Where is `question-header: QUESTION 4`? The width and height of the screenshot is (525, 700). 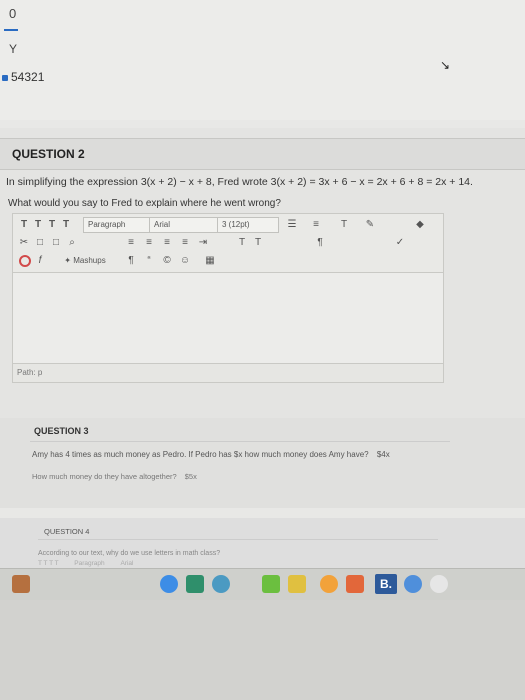 question-header: QUESTION 4 is located at coordinates (238, 531).